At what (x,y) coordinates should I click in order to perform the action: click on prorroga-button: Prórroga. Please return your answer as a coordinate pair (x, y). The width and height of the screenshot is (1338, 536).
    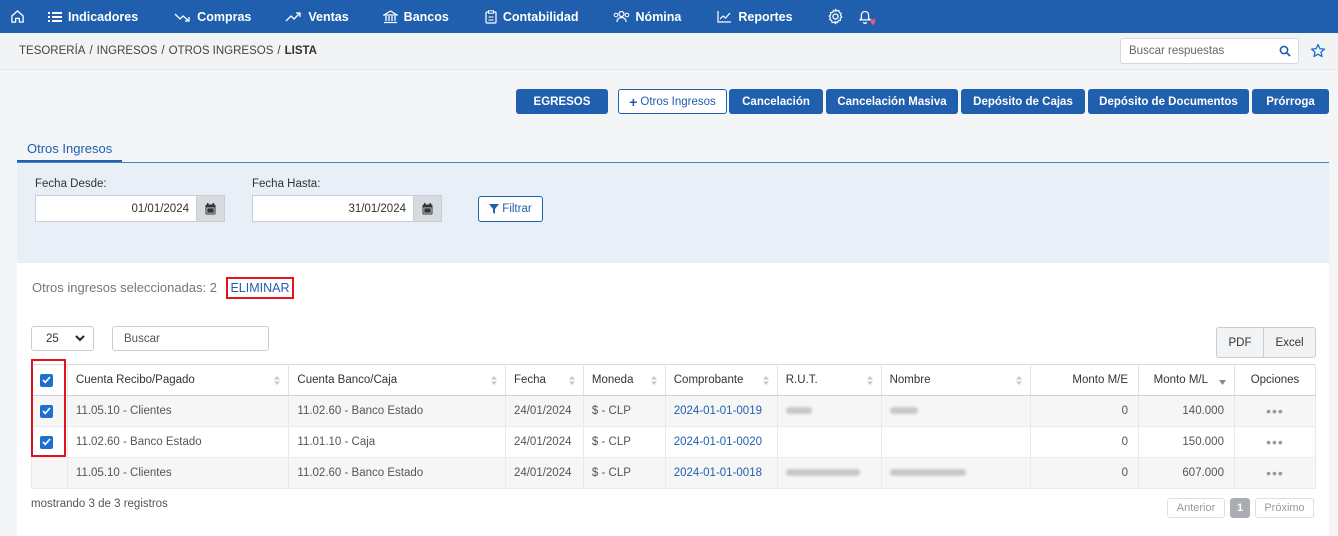
    Looking at the image, I should click on (1290, 101).